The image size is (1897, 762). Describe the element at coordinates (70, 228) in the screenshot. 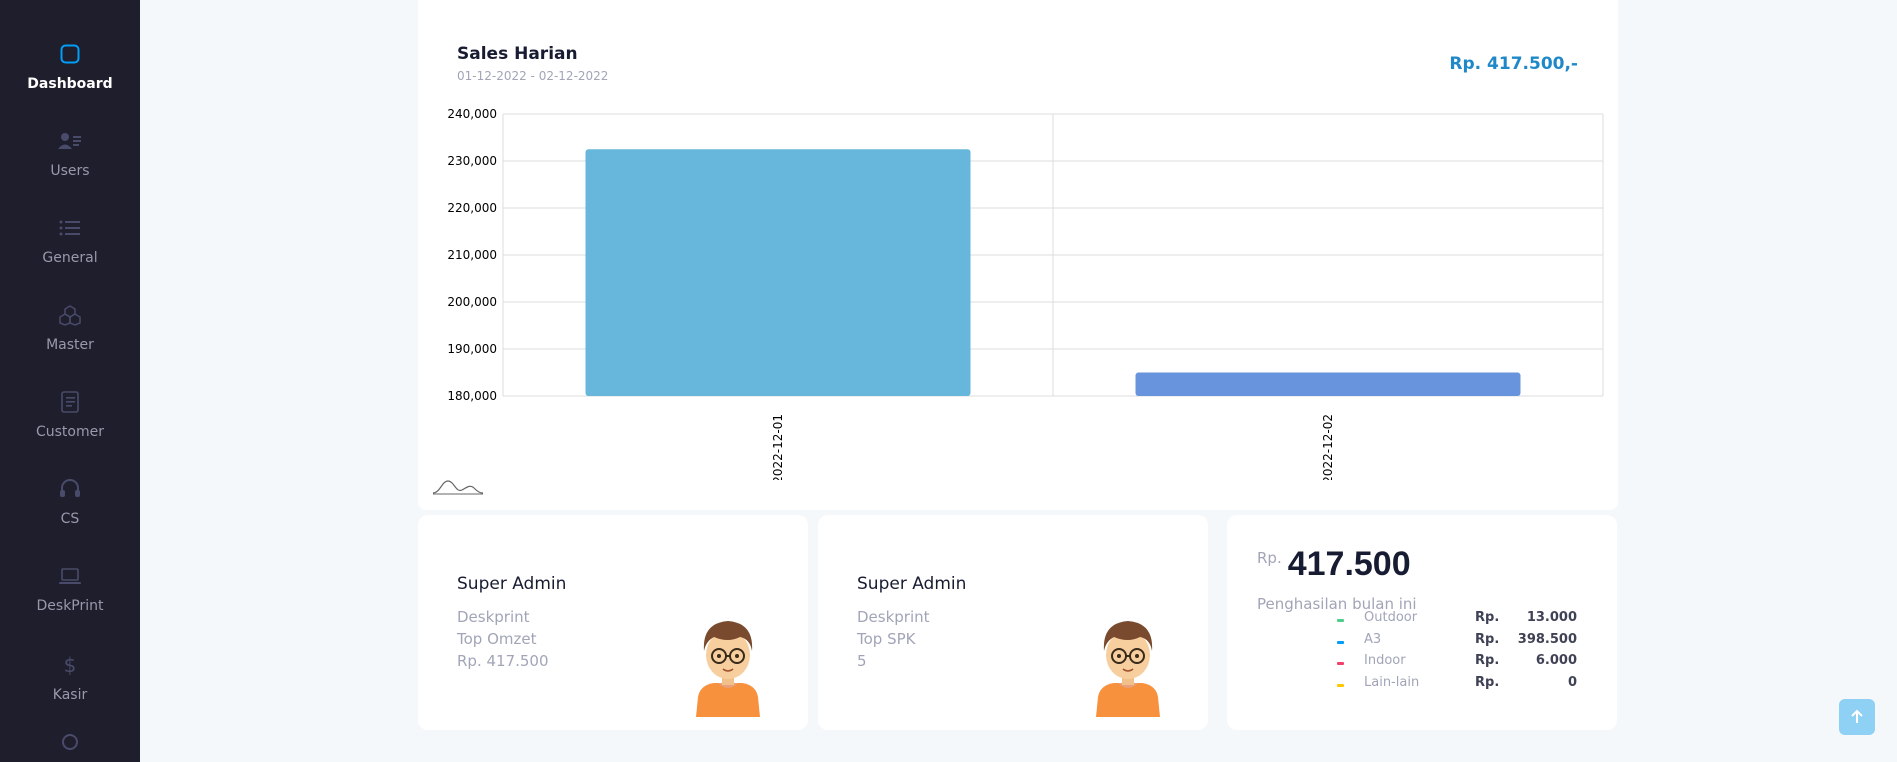

I see `list-icon` at that location.